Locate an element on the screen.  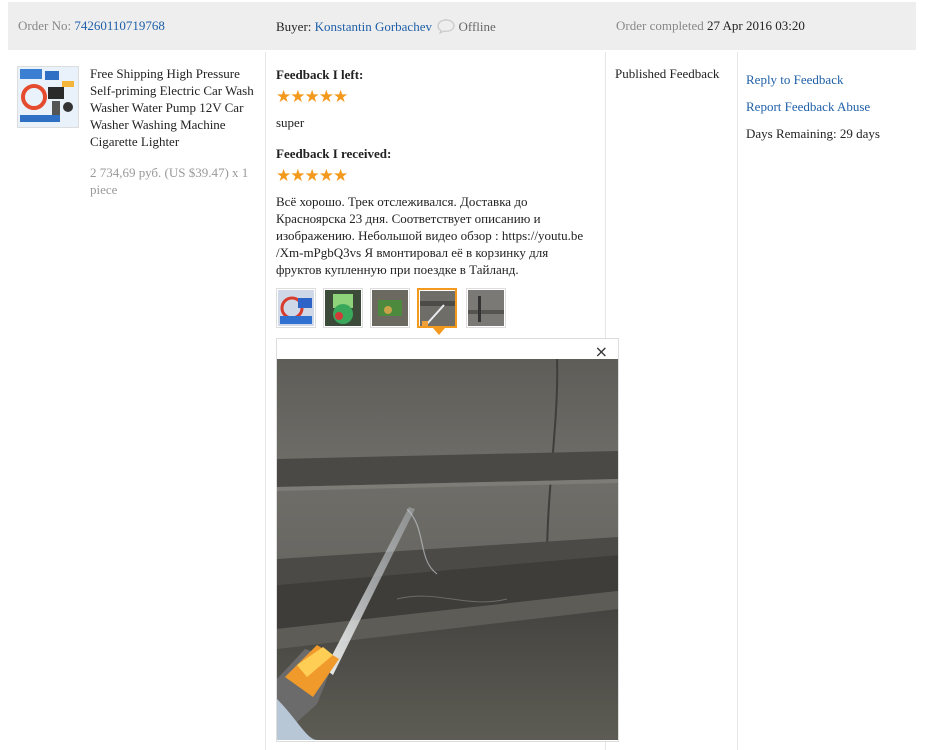
buyer-name-link: Konstantin Gorbachev is located at coordinates (373, 26).